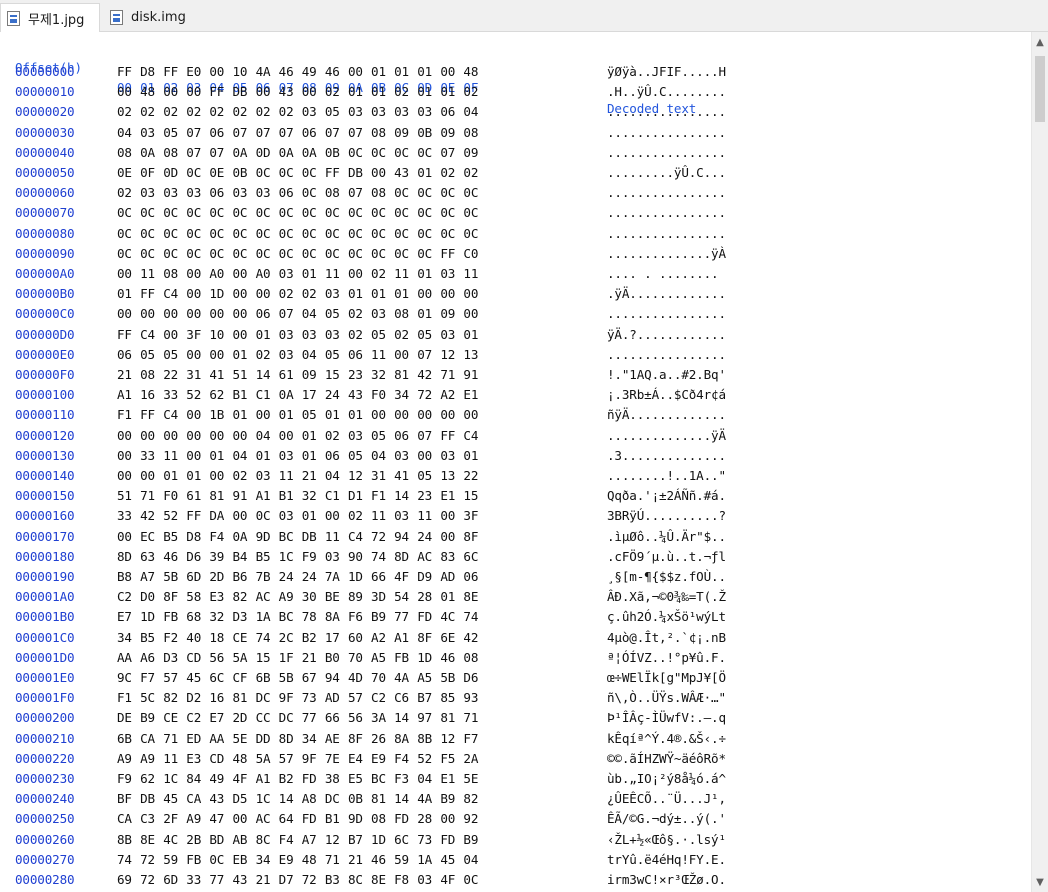 The image size is (1048, 892). What do you see at coordinates (1040, 882) in the screenshot?
I see `chevron-down-icon: ▼` at bounding box center [1040, 882].